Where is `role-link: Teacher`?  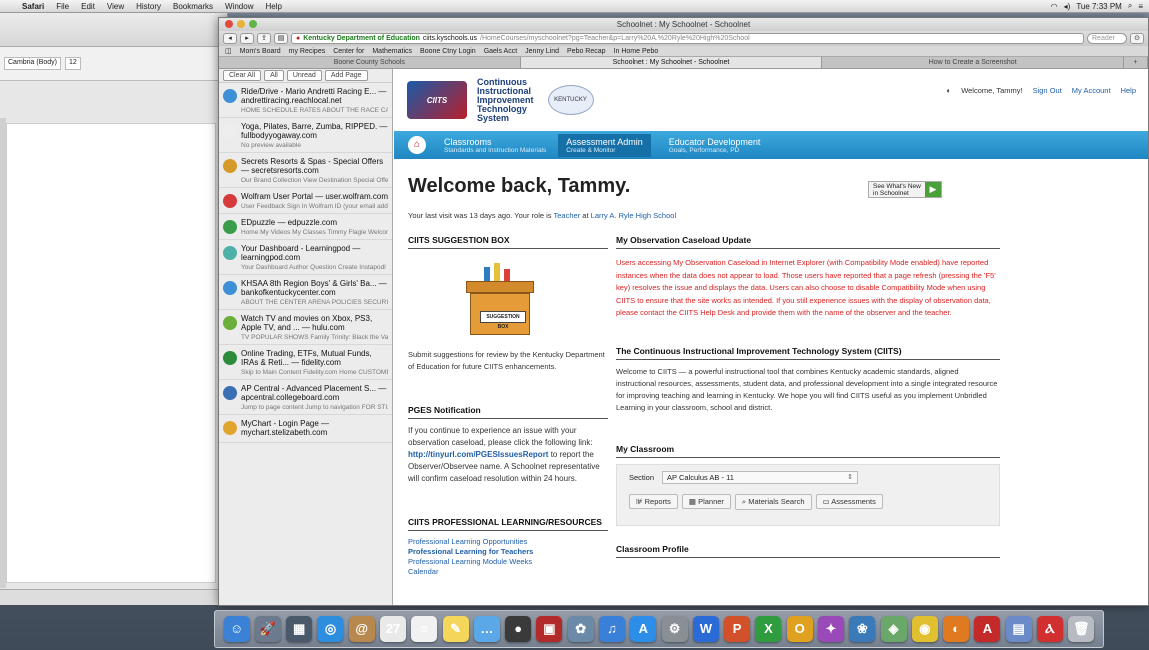
role-link: Teacher is located at coordinates (567, 215).